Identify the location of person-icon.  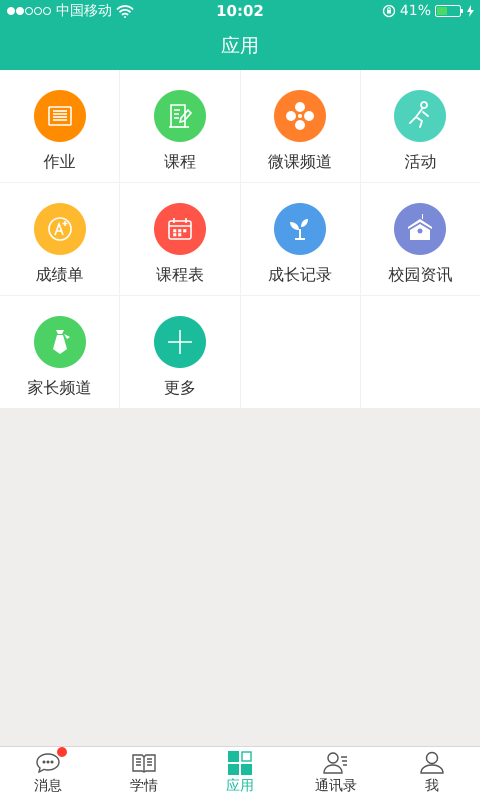
(432, 763).